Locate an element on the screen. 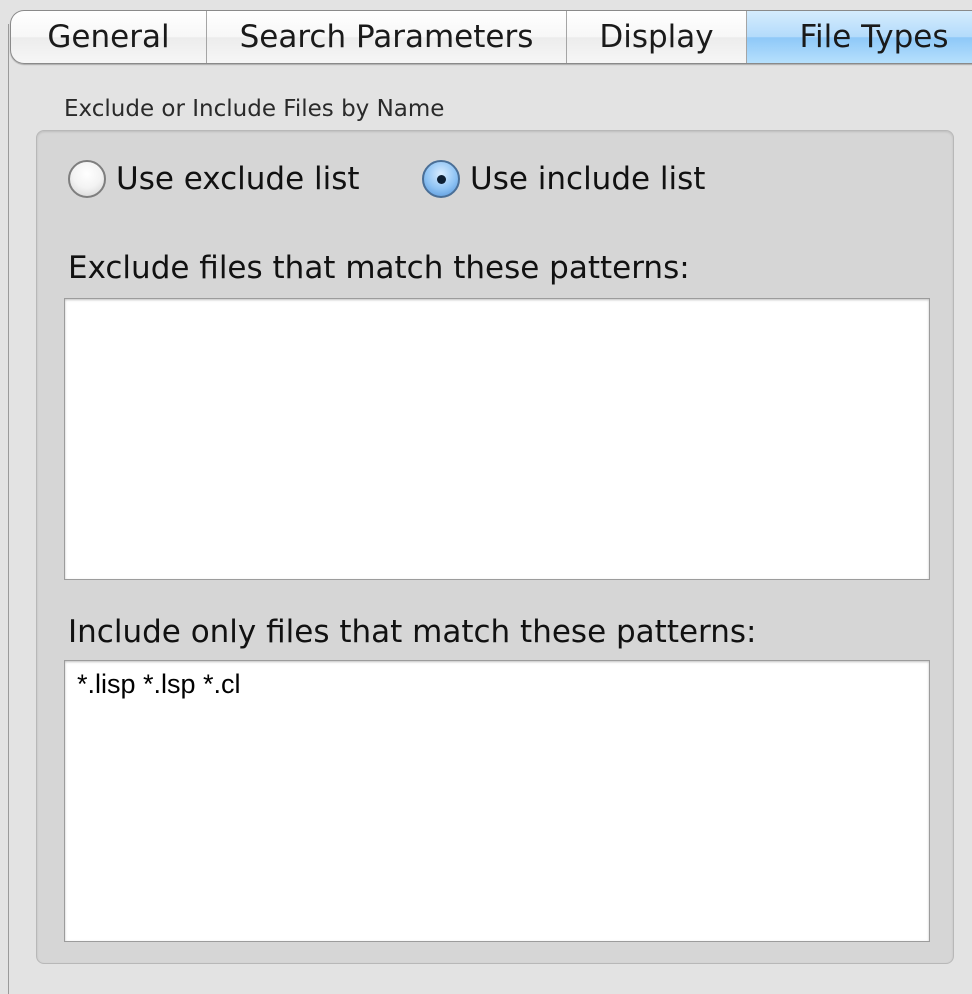 Image resolution: width=972 pixels, height=994 pixels. exclude-list-option: Use exclude list is located at coordinates (214, 179).